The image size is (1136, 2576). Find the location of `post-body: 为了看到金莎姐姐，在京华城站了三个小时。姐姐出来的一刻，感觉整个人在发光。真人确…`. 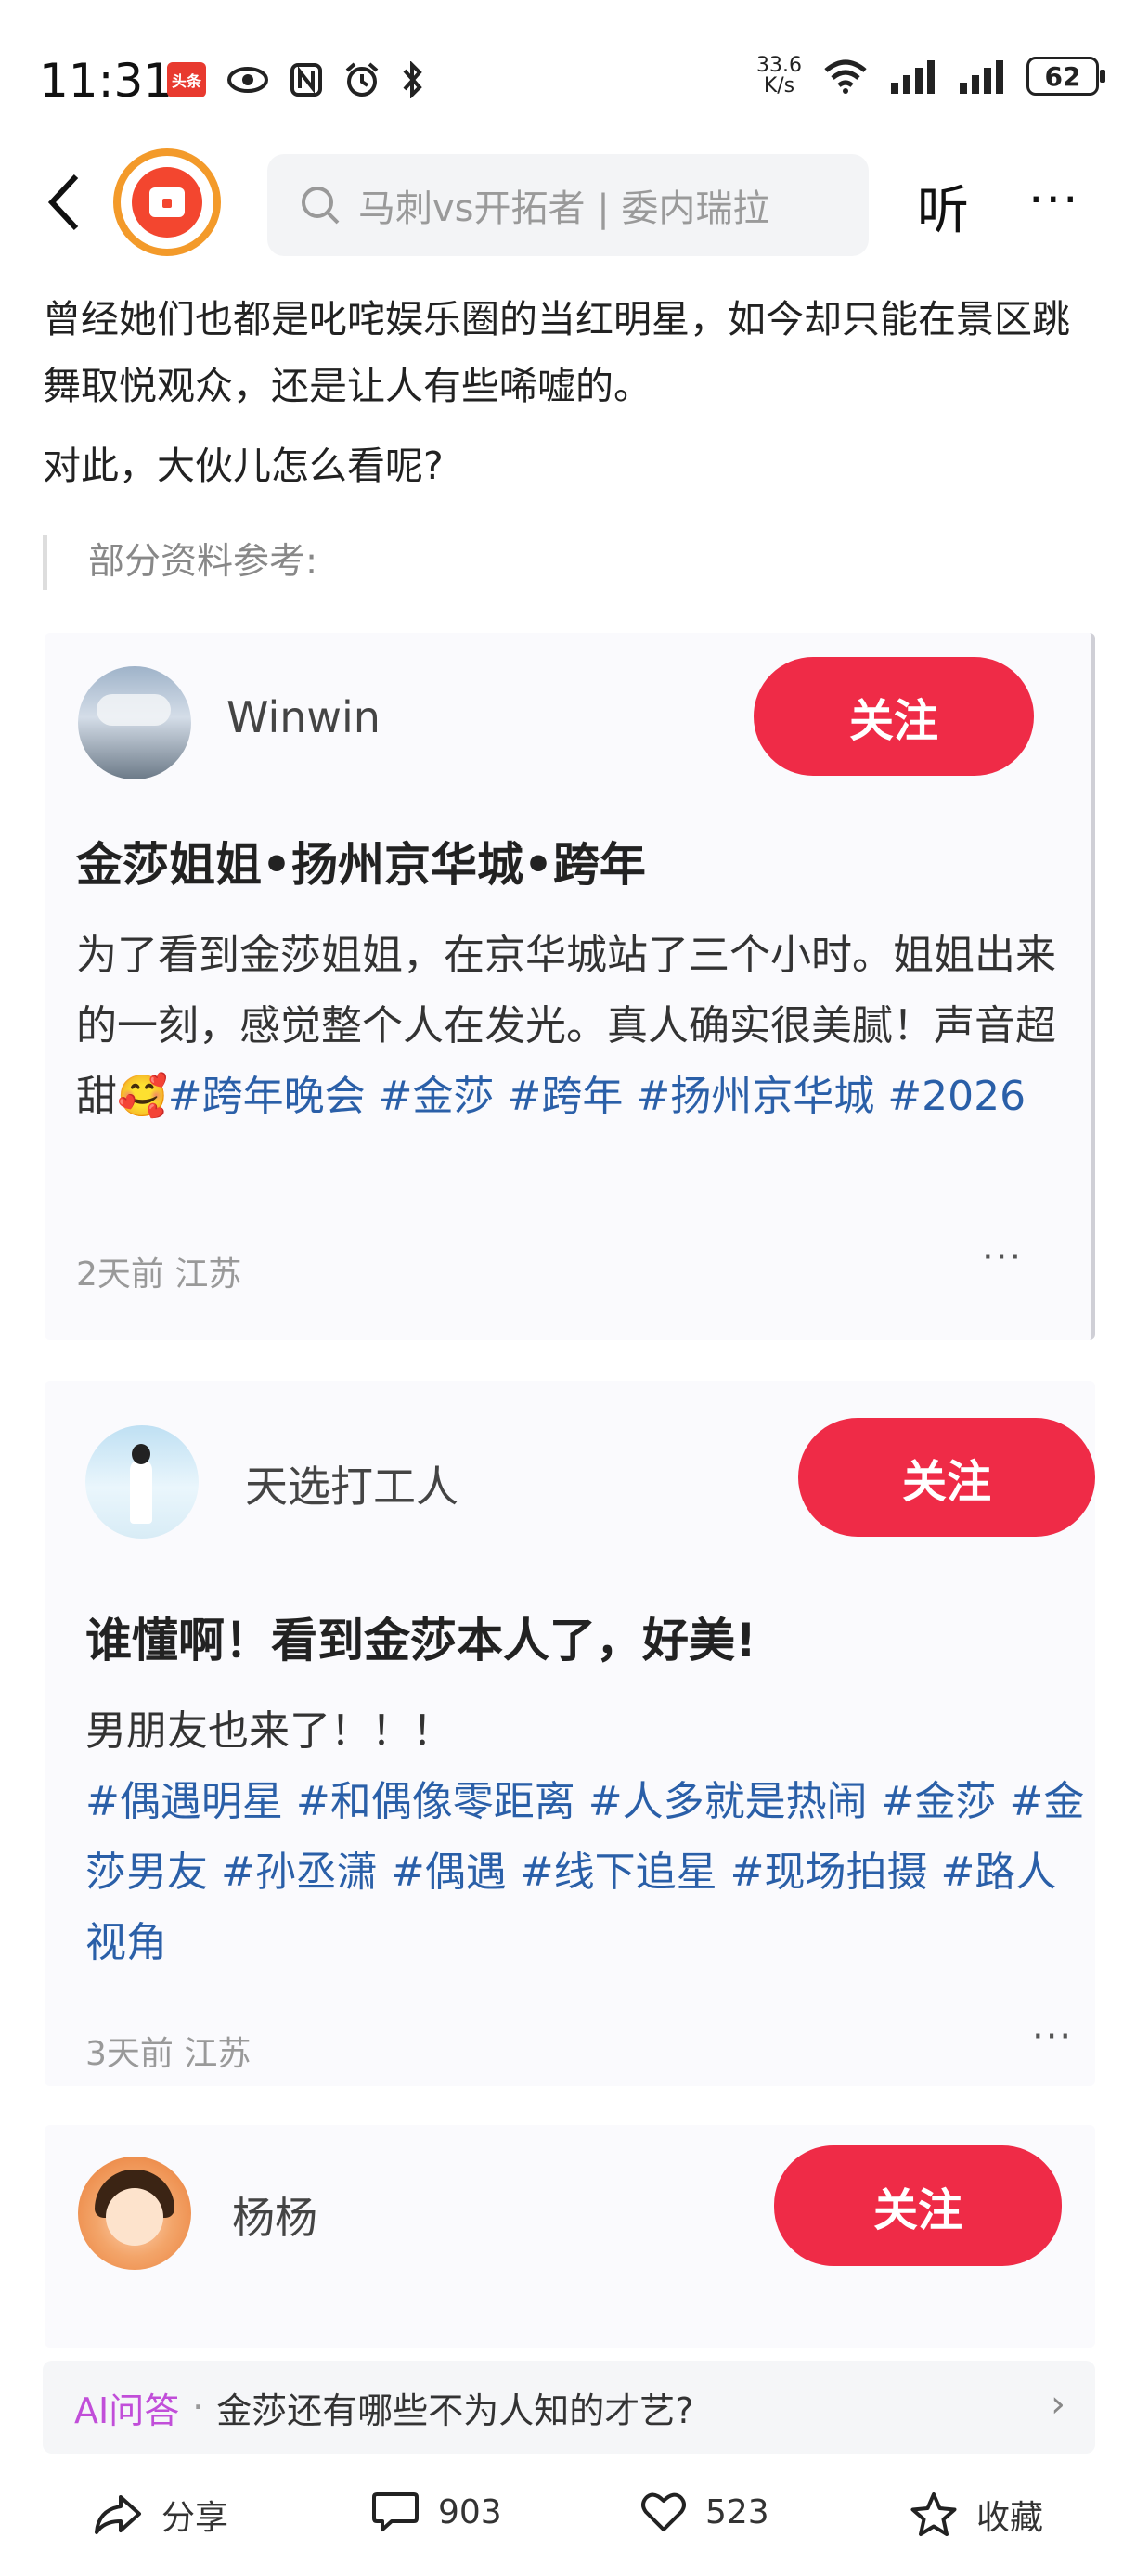

post-body: 为了看到金莎姐姐，在京华城站了三个小时。姐姐出来的一刻，感觉整个人在发光。真人确… is located at coordinates (568, 1026).